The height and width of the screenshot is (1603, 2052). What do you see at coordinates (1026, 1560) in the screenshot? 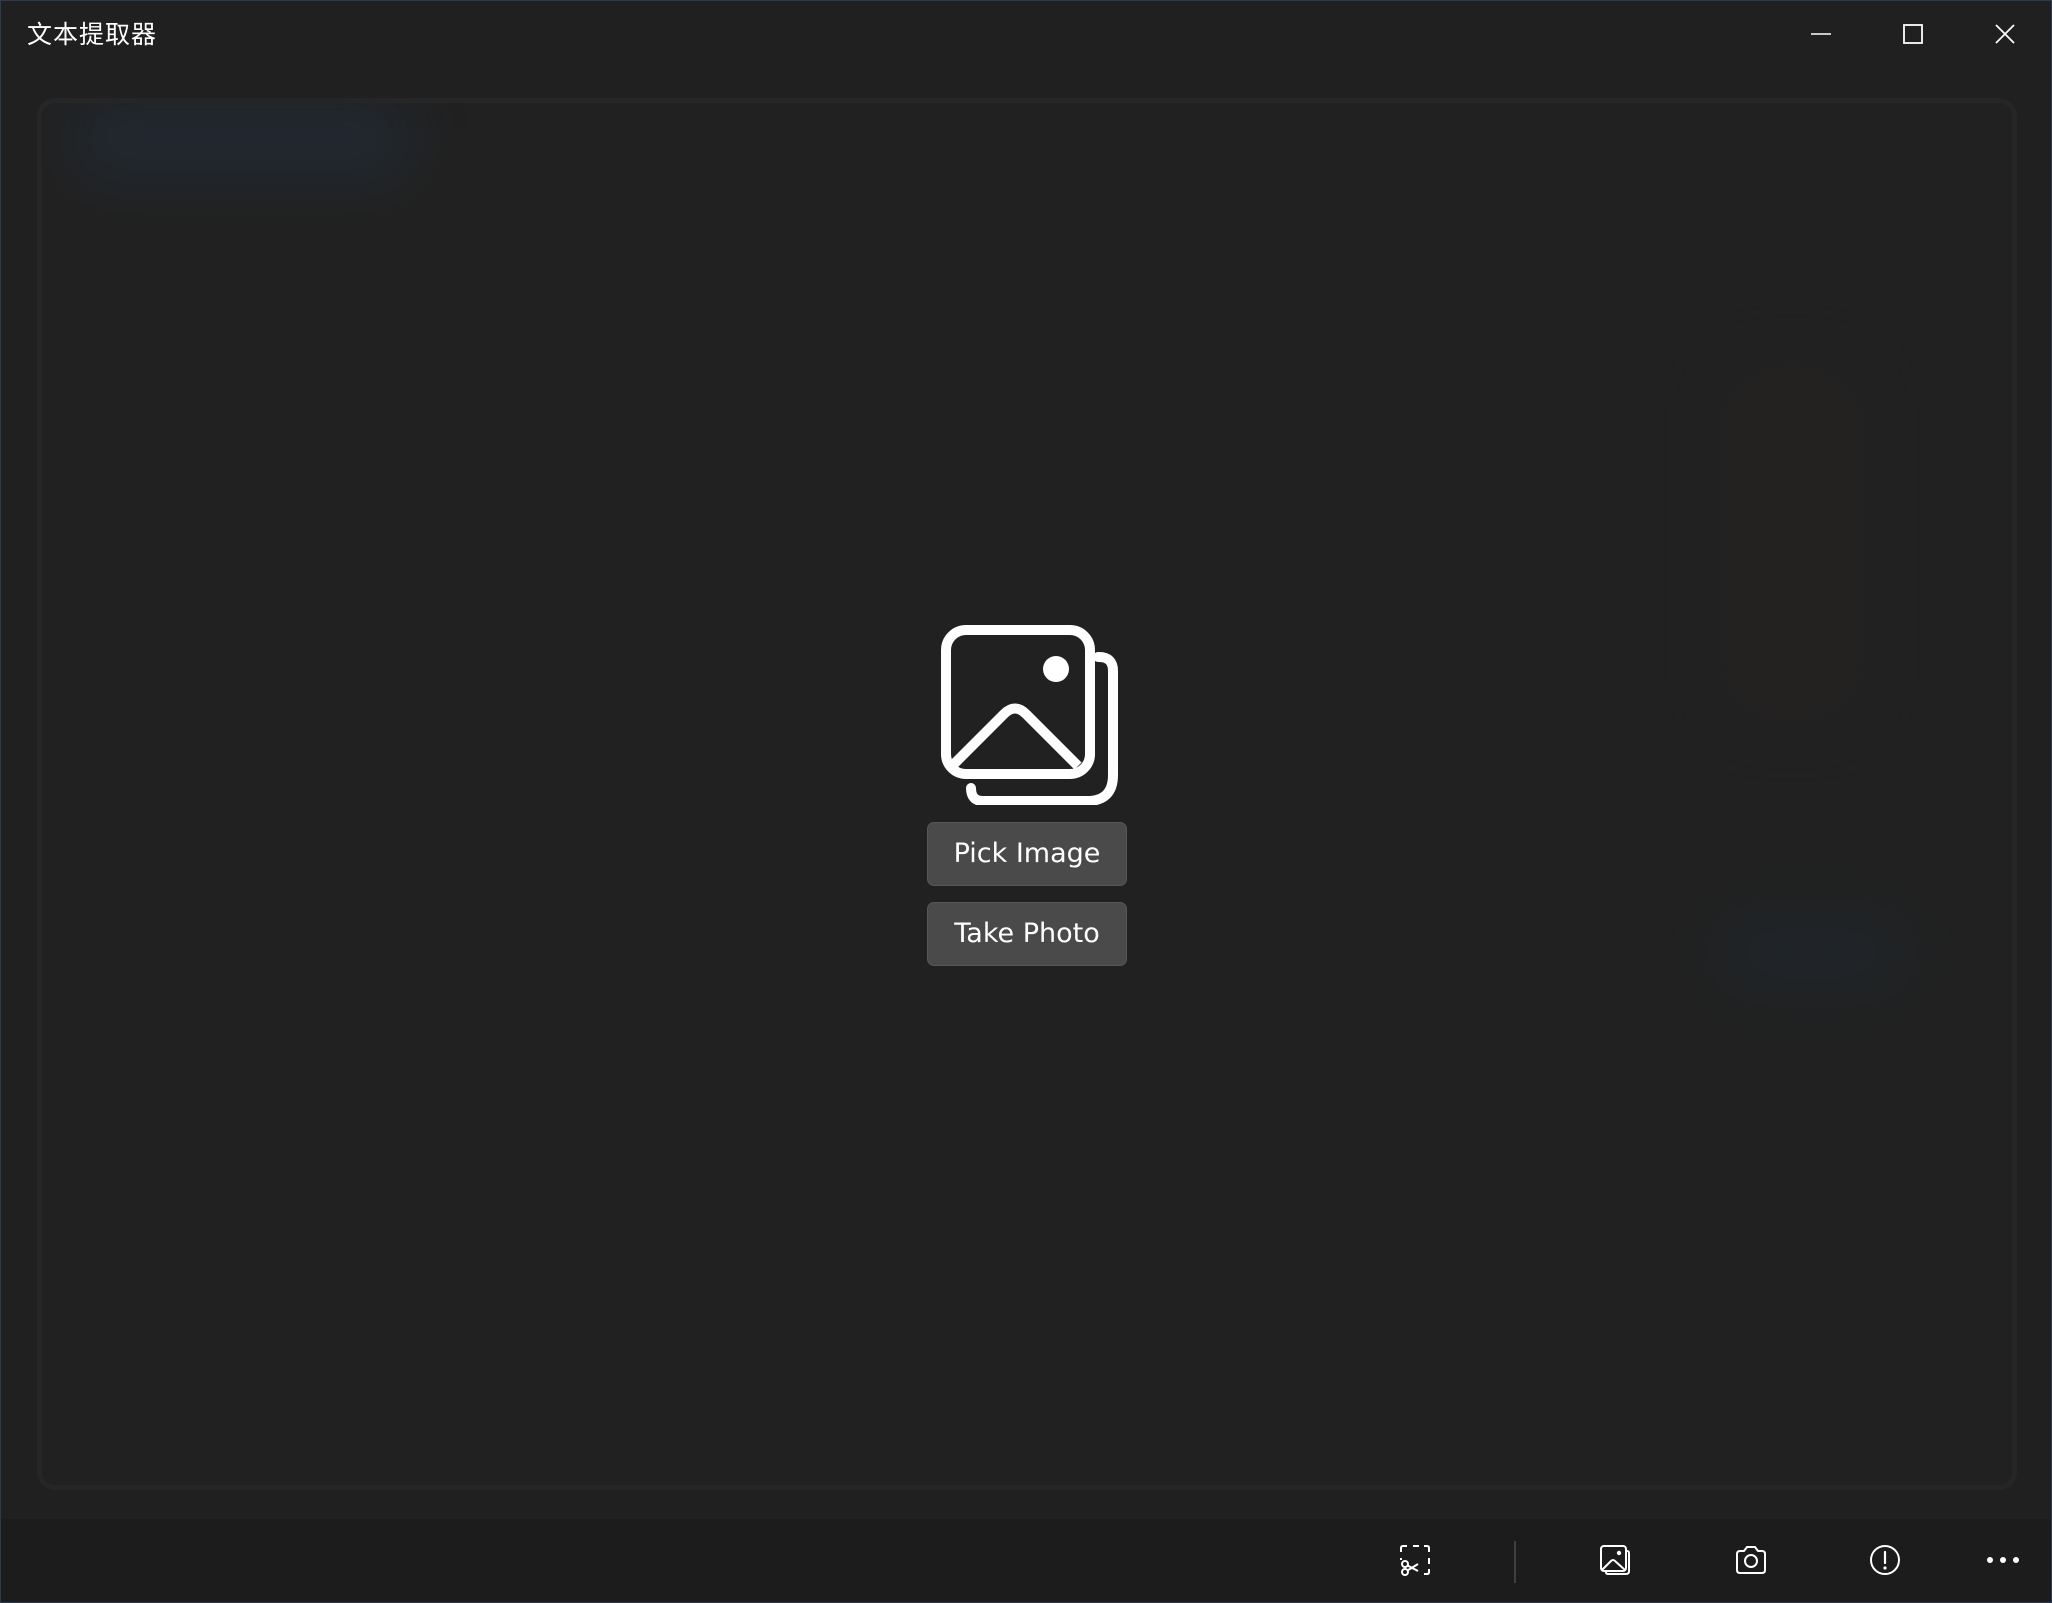
I see `command-bar` at bounding box center [1026, 1560].